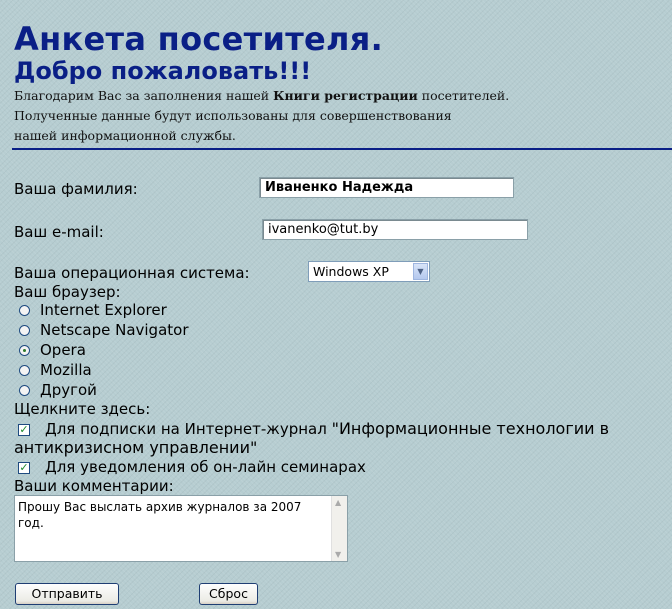 This screenshot has width=672, height=609. Describe the element at coordinates (338, 502) in the screenshot. I see `scroll-up-icon: ▲` at that location.